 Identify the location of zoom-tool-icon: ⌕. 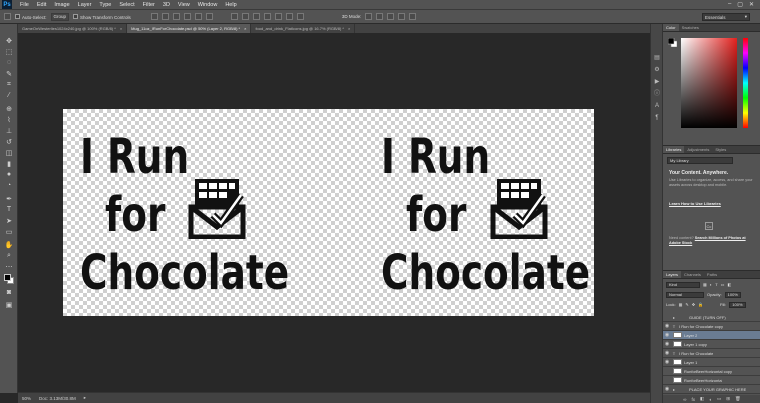
(9, 255).